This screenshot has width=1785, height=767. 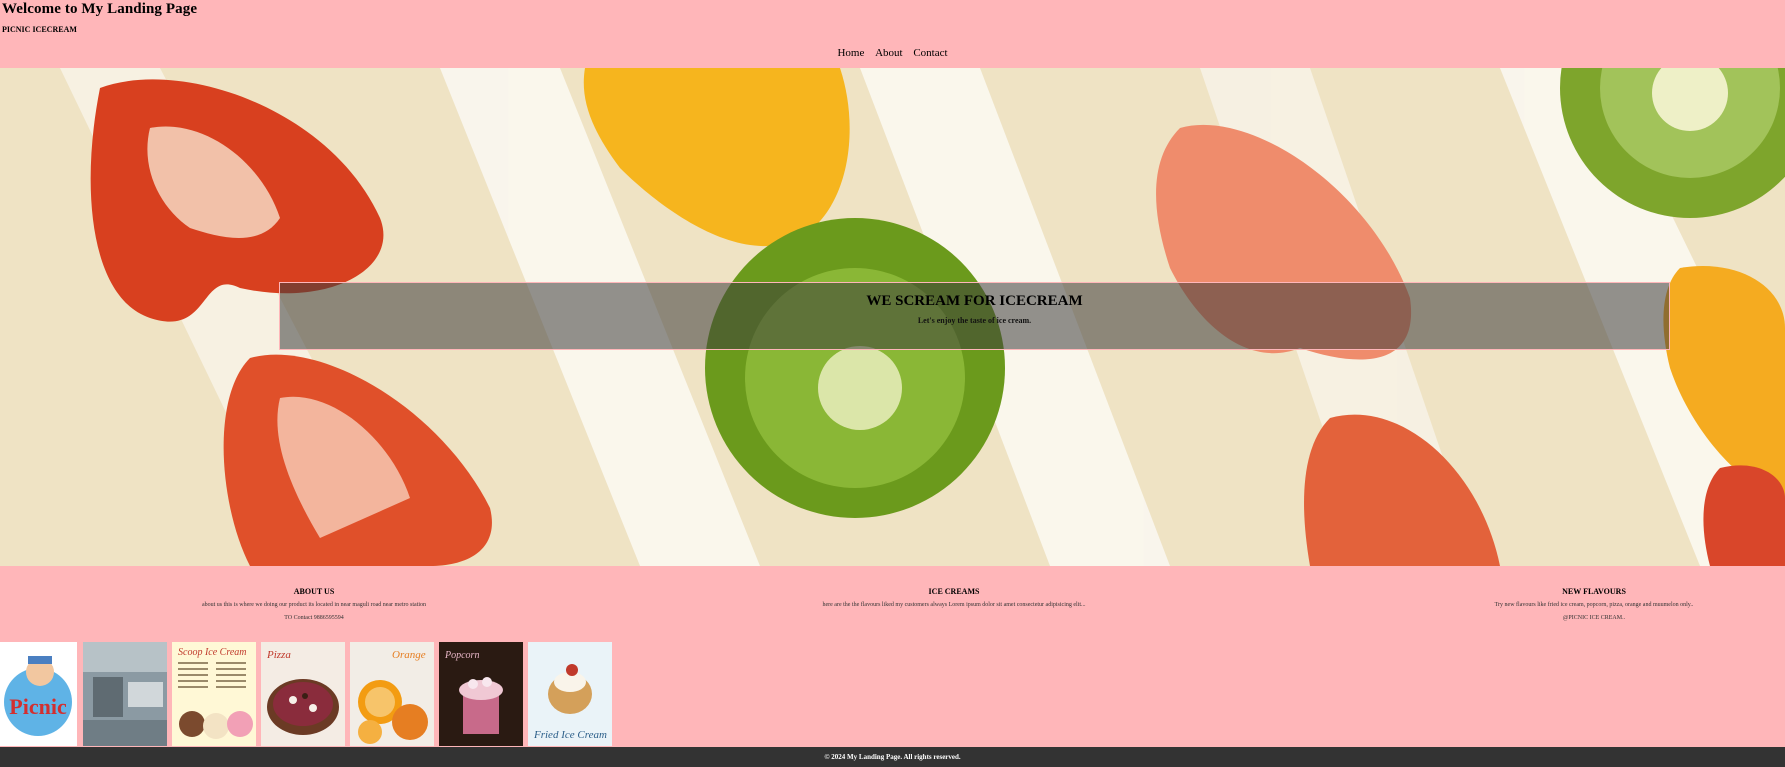 I want to click on main-nav: Home About Contact, so click(x=892, y=53).